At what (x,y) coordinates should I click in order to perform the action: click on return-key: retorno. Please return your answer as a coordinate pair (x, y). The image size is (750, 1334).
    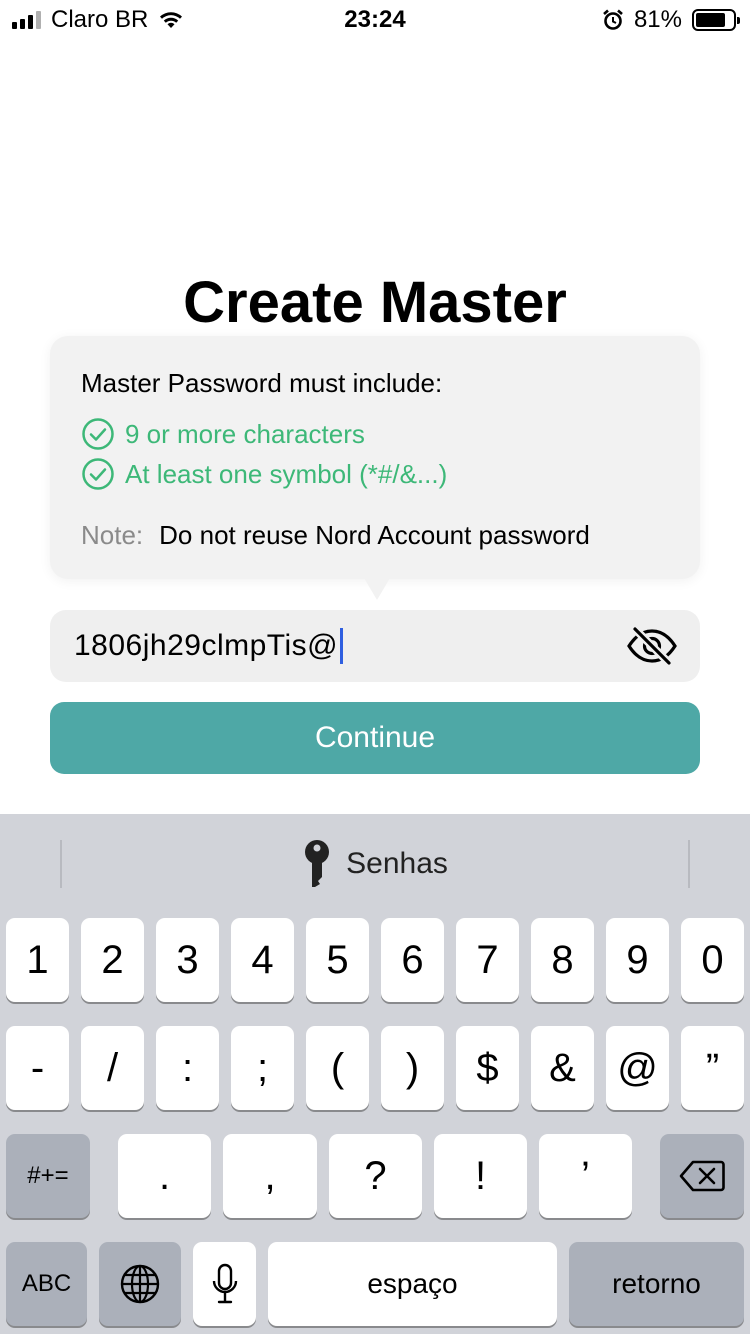
    Looking at the image, I should click on (656, 1284).